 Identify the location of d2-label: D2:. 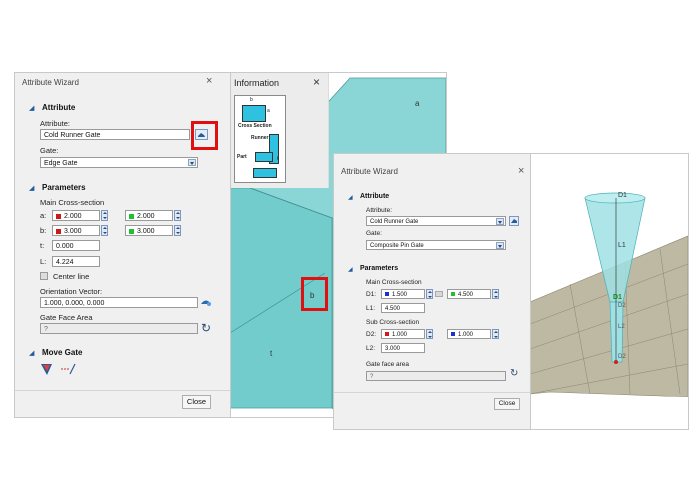
(371, 334).